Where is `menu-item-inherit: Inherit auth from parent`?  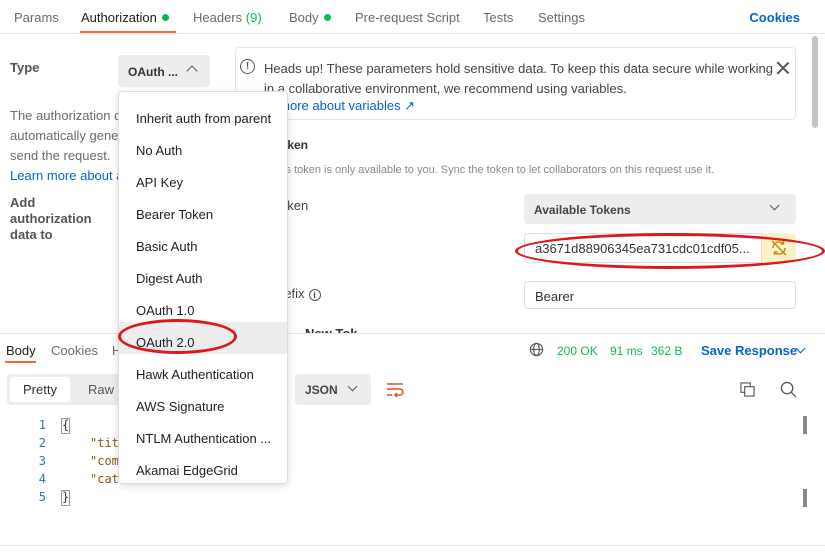
menu-item-inherit: Inherit auth from parent is located at coordinates (203, 114).